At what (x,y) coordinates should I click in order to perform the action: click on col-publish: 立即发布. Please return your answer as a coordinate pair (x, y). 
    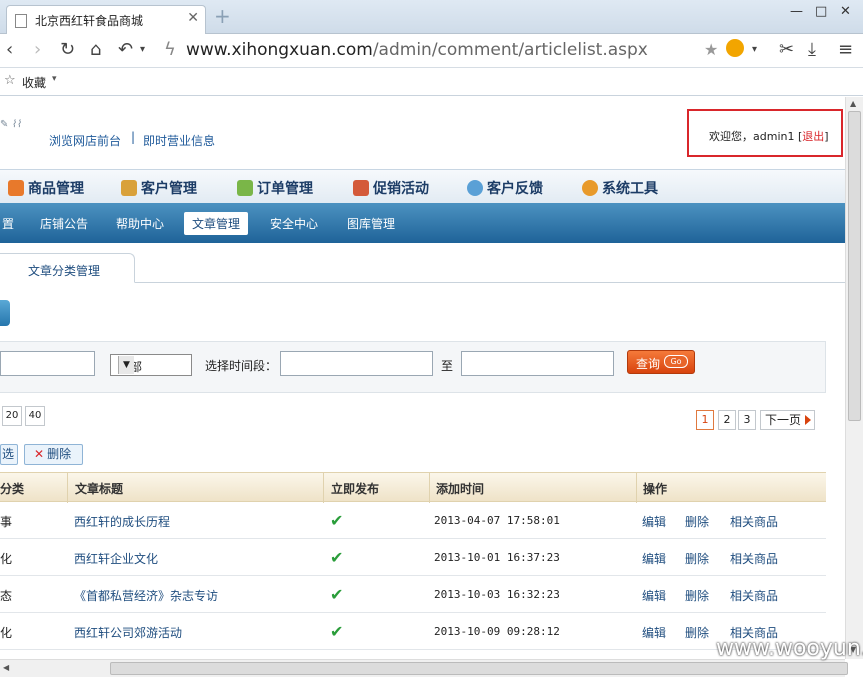
    Looking at the image, I should click on (355, 489).